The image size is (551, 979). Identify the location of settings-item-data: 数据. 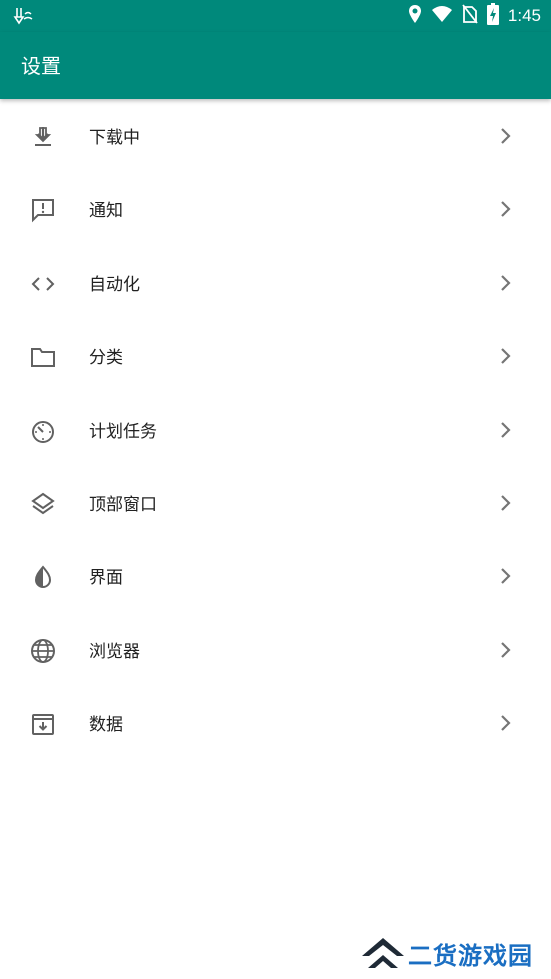
(275, 722).